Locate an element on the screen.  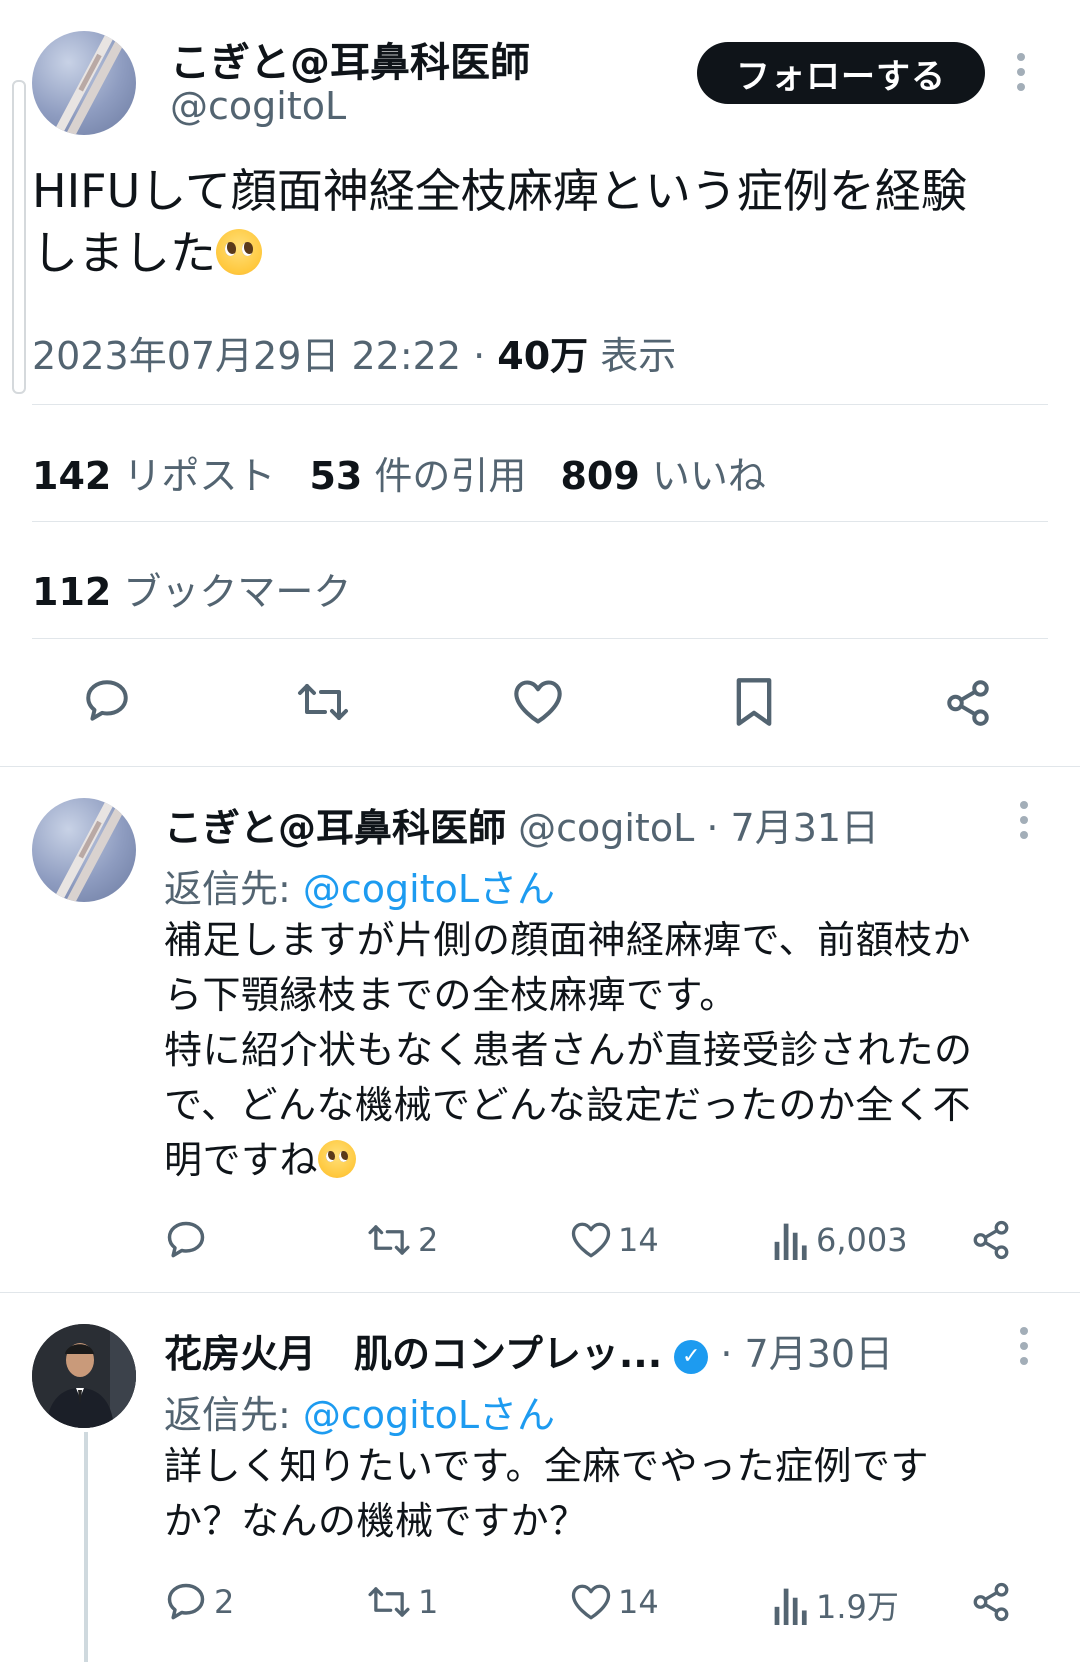
reply-2-retweet-button: 1 is located at coordinates (402, 1602).